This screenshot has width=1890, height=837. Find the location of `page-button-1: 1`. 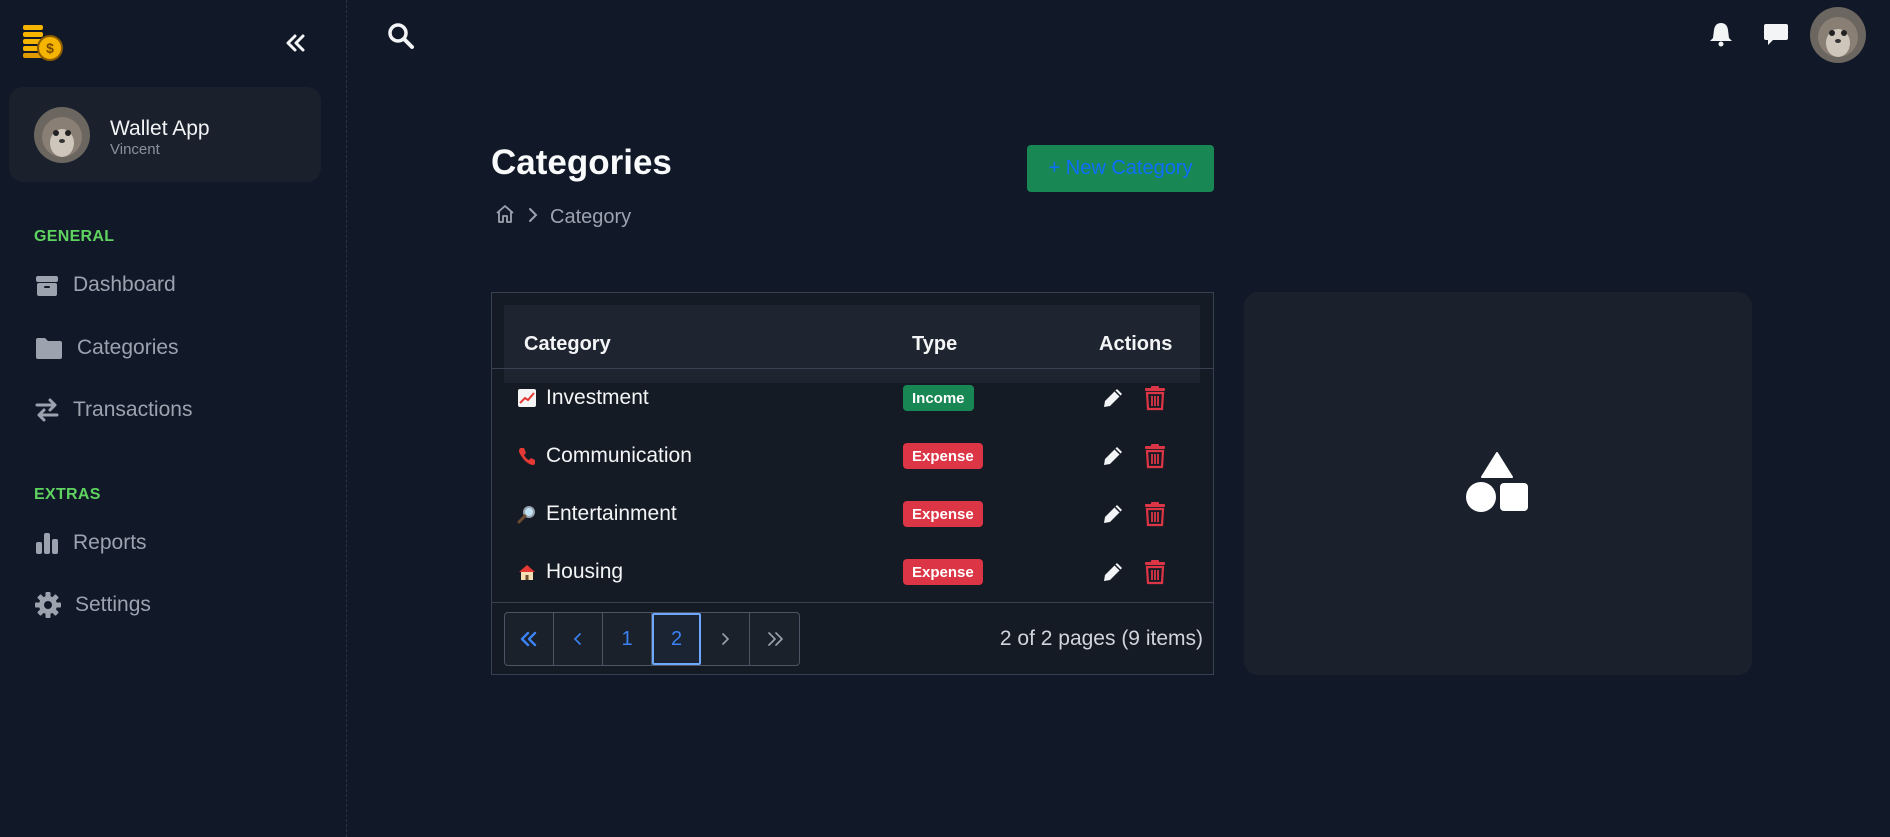

page-button-1: 1 is located at coordinates (627, 639).